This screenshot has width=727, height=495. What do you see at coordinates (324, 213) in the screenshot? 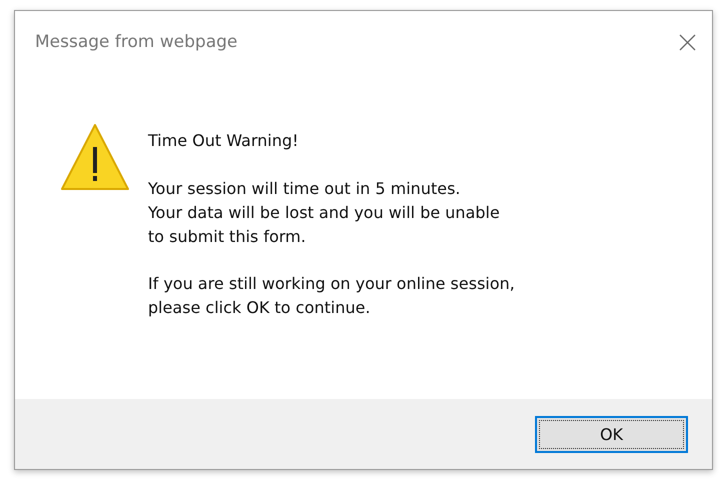
I see `message-paragraph: Your session will time out in 5 minutes. Your data will be lost and you will be unable to submit this form.` at bounding box center [324, 213].